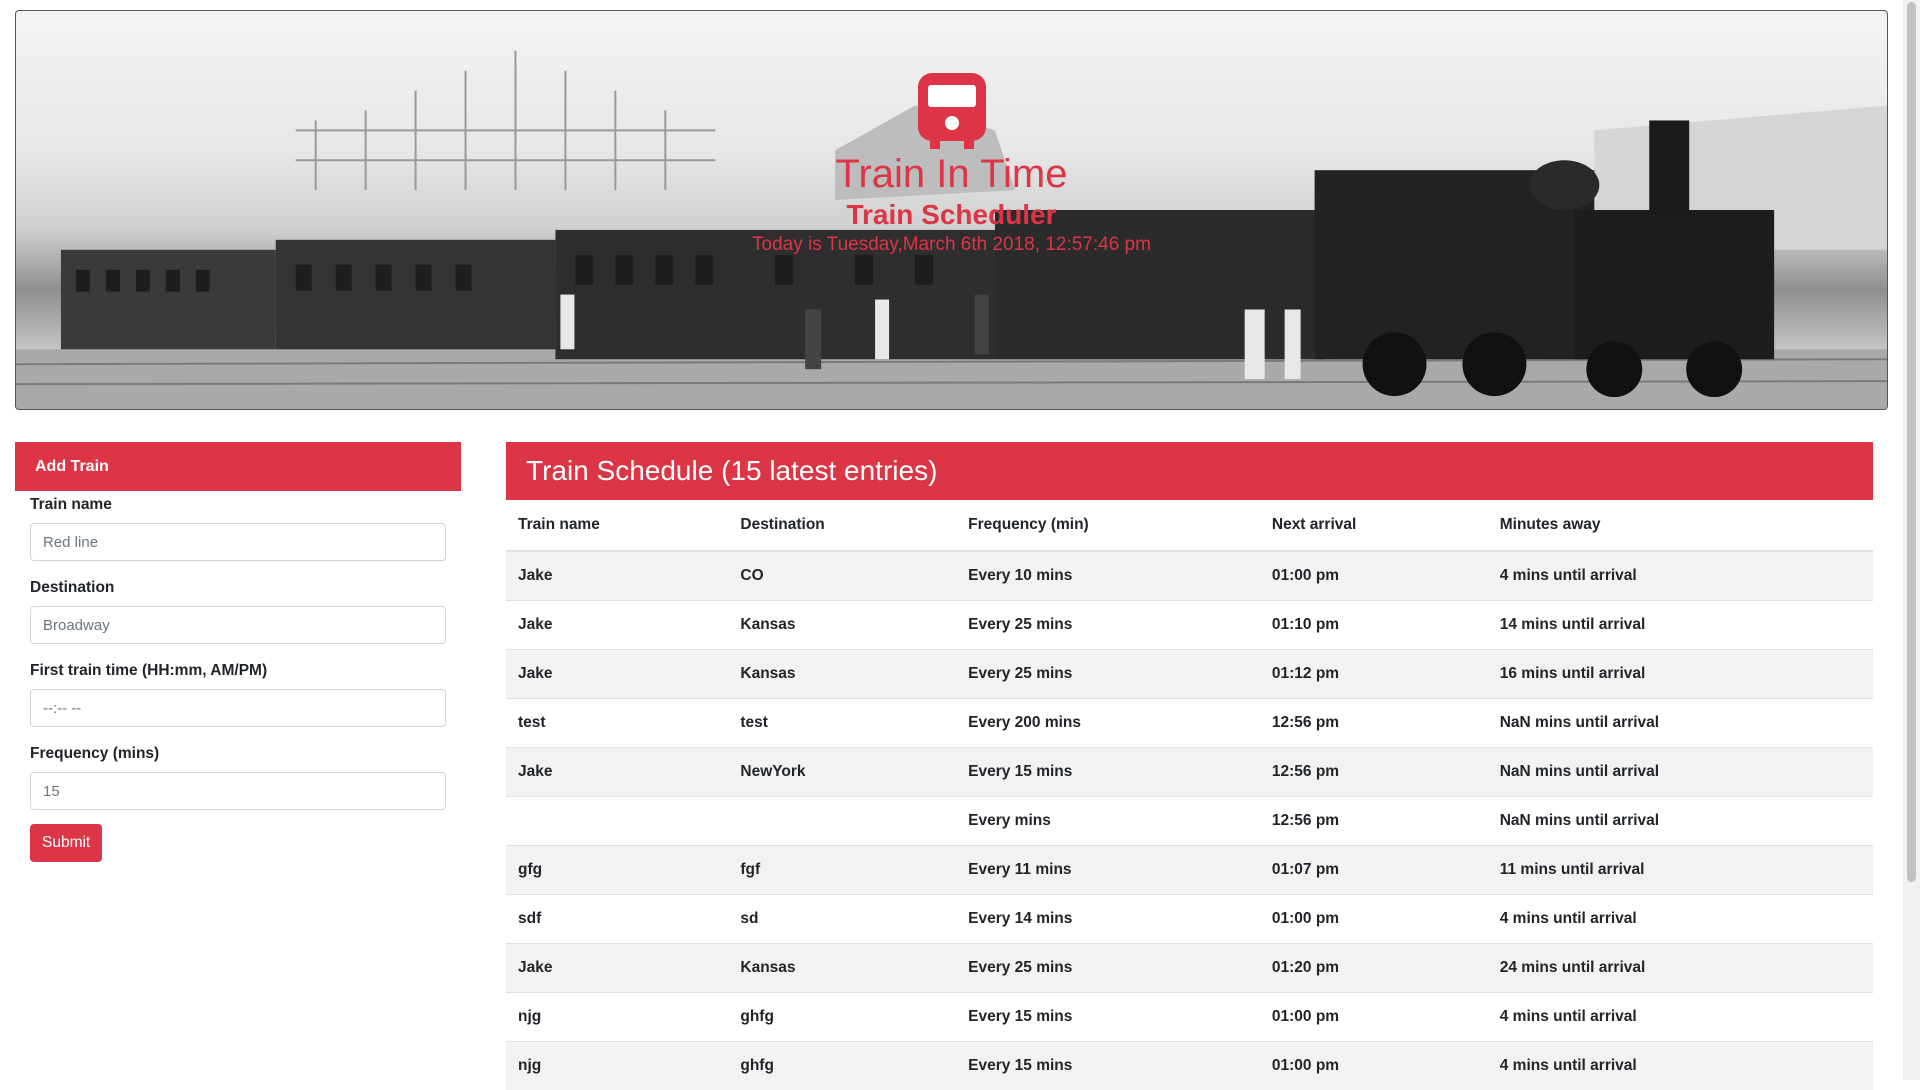  What do you see at coordinates (1373, 624) in the screenshot?
I see `cell-next-arrival: 01:10 pm` at bounding box center [1373, 624].